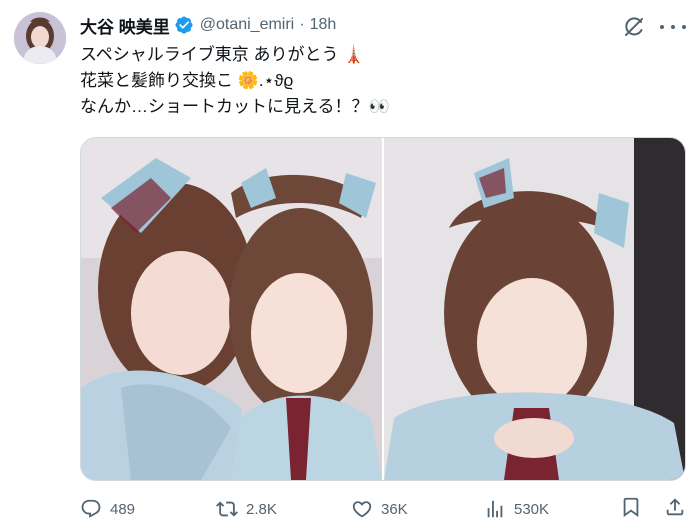  I want to click on tweet-line: 花菜と髪飾り交換こ 🌼.⋆ϑϱ, so click(187, 80).